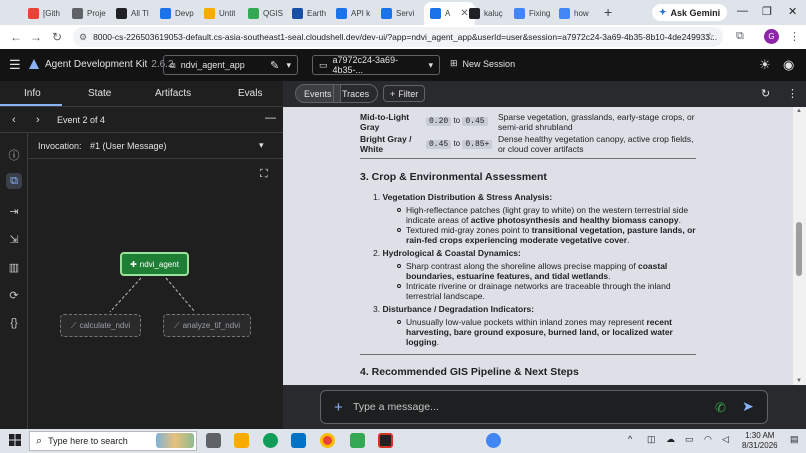  What do you see at coordinates (213, 440) in the screenshot?
I see `task-view-icon` at bounding box center [213, 440].